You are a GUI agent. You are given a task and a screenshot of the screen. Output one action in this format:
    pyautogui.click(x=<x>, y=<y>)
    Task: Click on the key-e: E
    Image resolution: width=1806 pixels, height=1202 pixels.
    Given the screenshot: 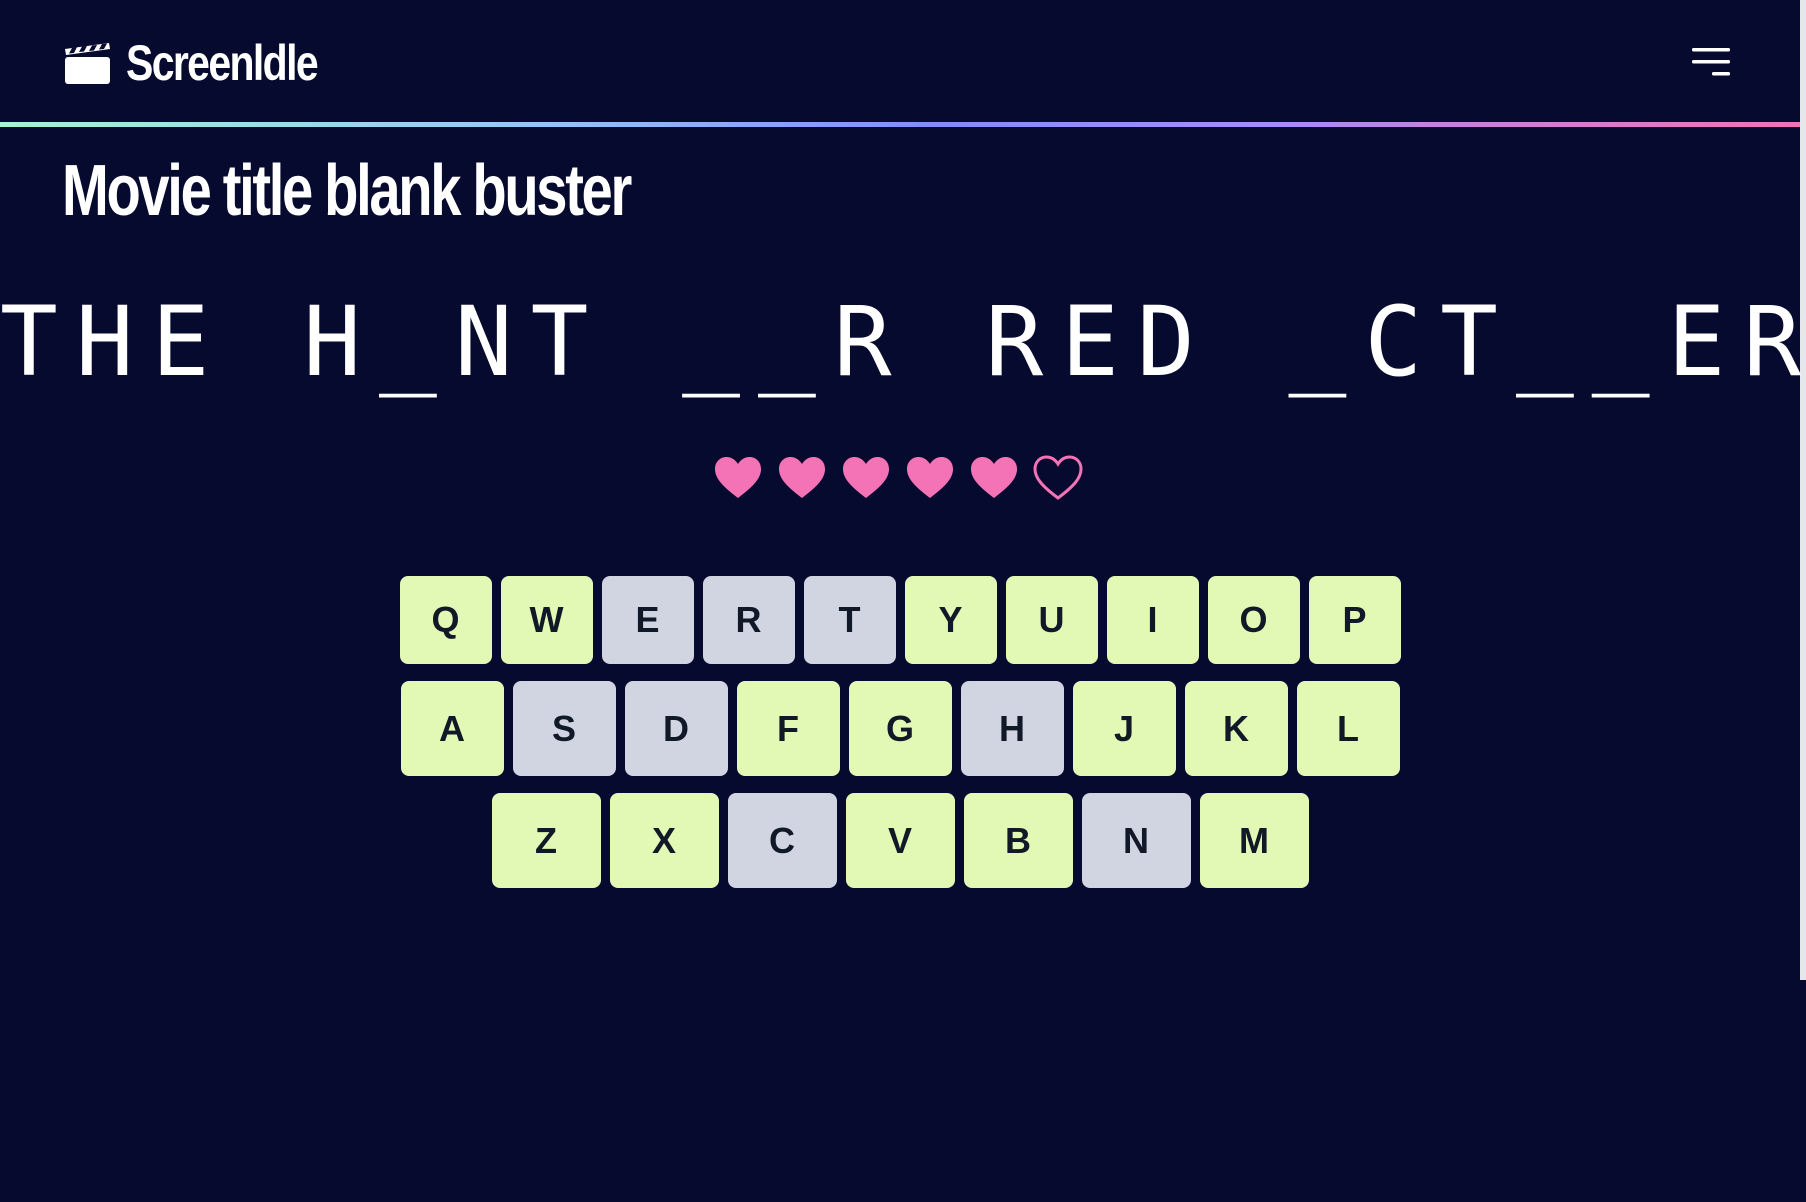 What is the action you would take?
    pyautogui.click(x=647, y=620)
    